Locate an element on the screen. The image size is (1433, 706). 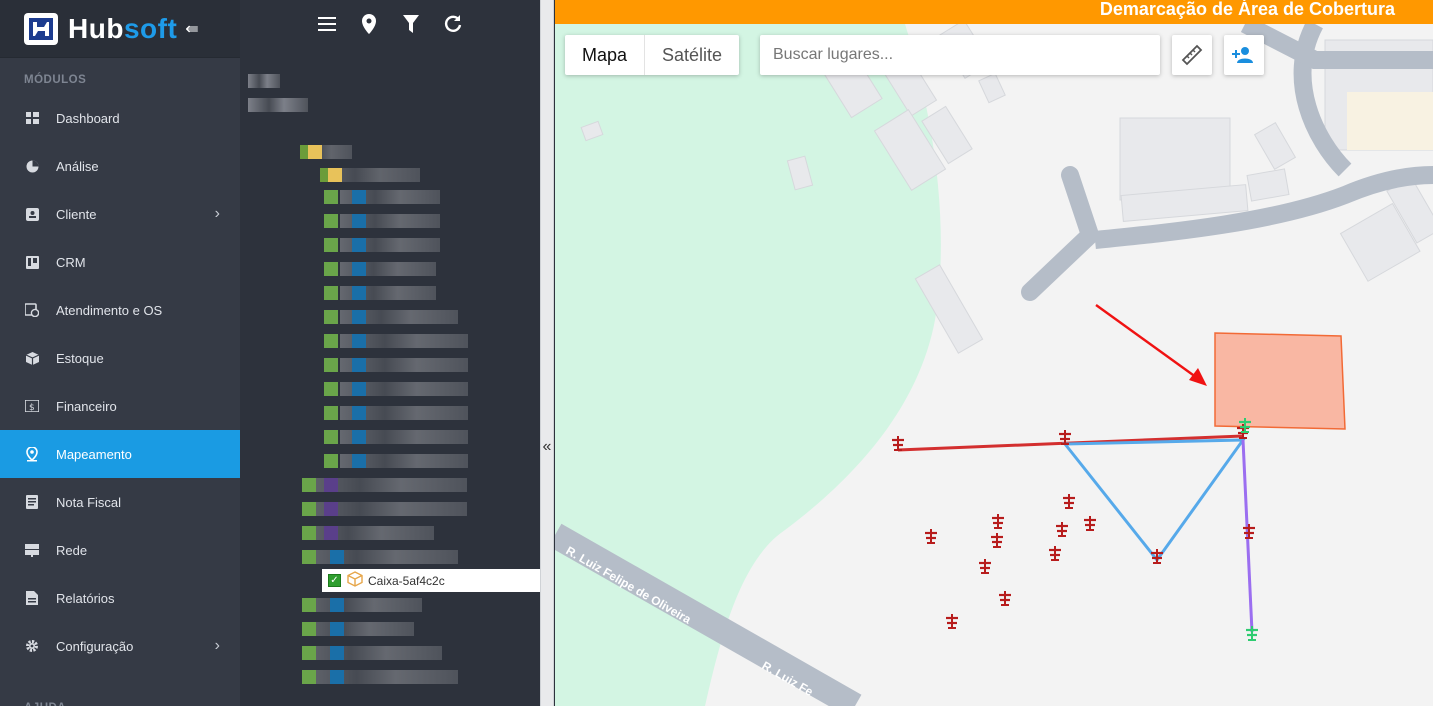
hubsoft-logo-icon is located at coordinates (41, 28).